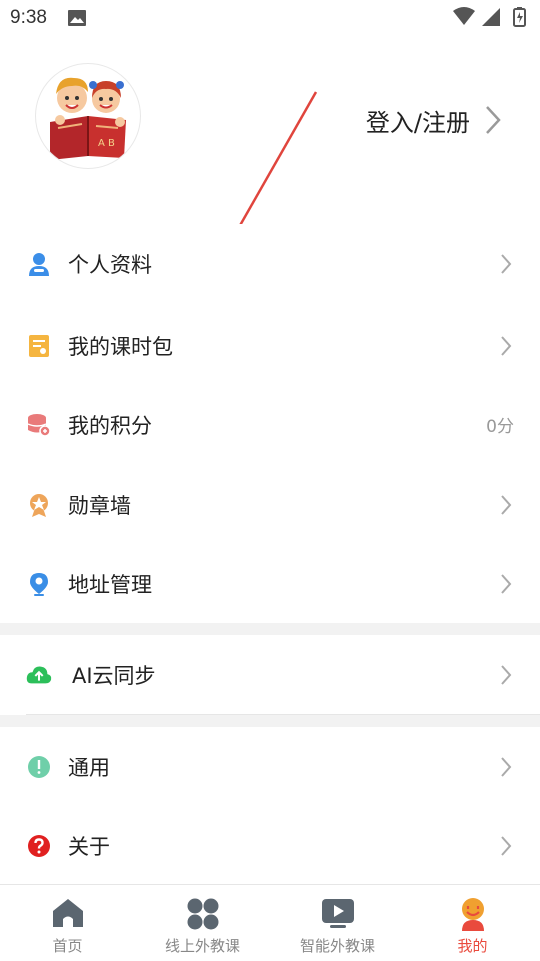 Image resolution: width=540 pixels, height=961 pixels. What do you see at coordinates (417, 122) in the screenshot?
I see `login-register-label: 登入/注册` at bounding box center [417, 122].